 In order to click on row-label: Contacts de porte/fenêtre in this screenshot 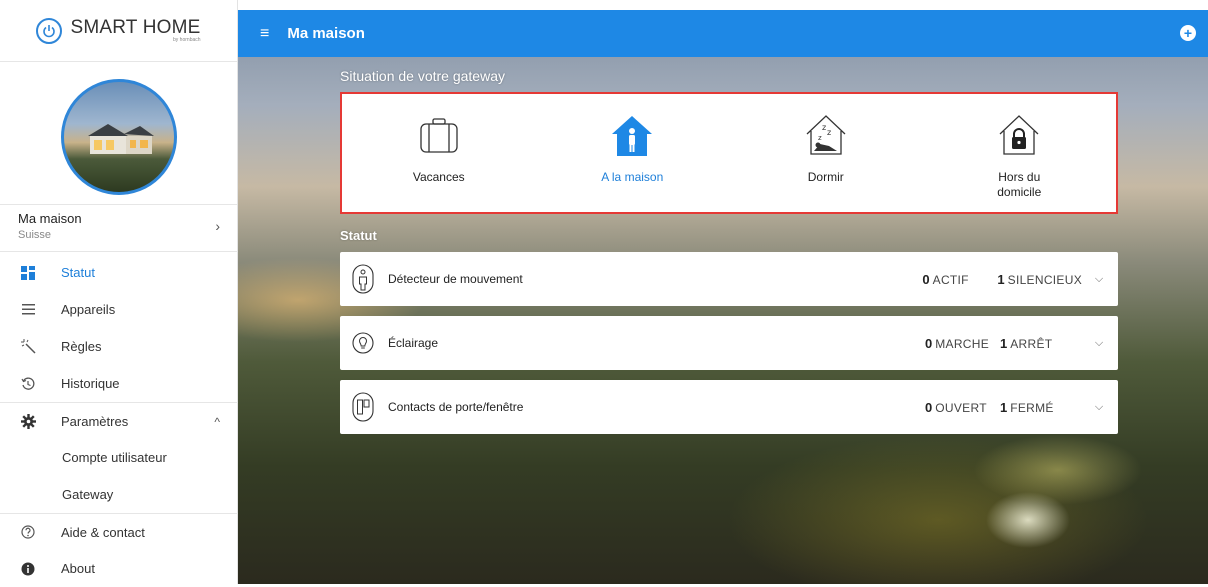, I will do `click(456, 407)`.